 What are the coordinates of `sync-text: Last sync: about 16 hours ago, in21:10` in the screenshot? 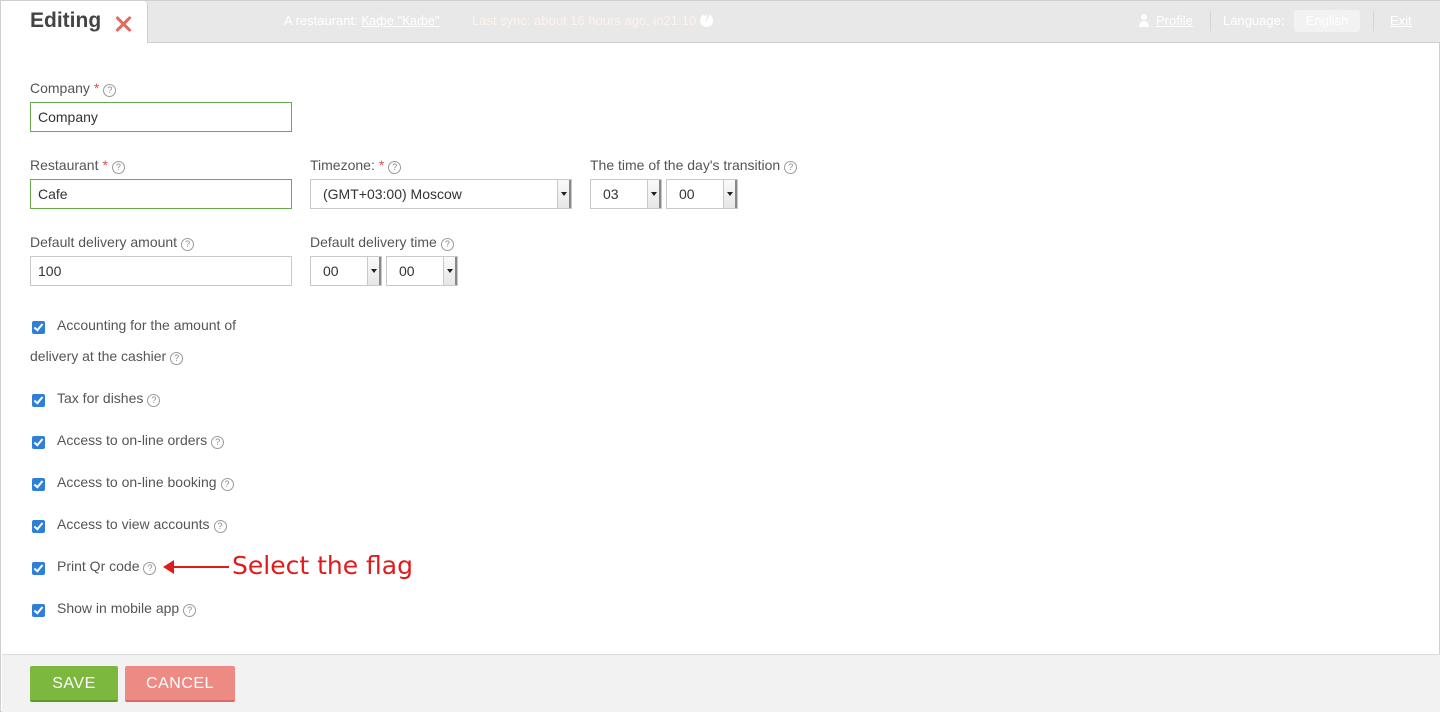 It's located at (584, 20).